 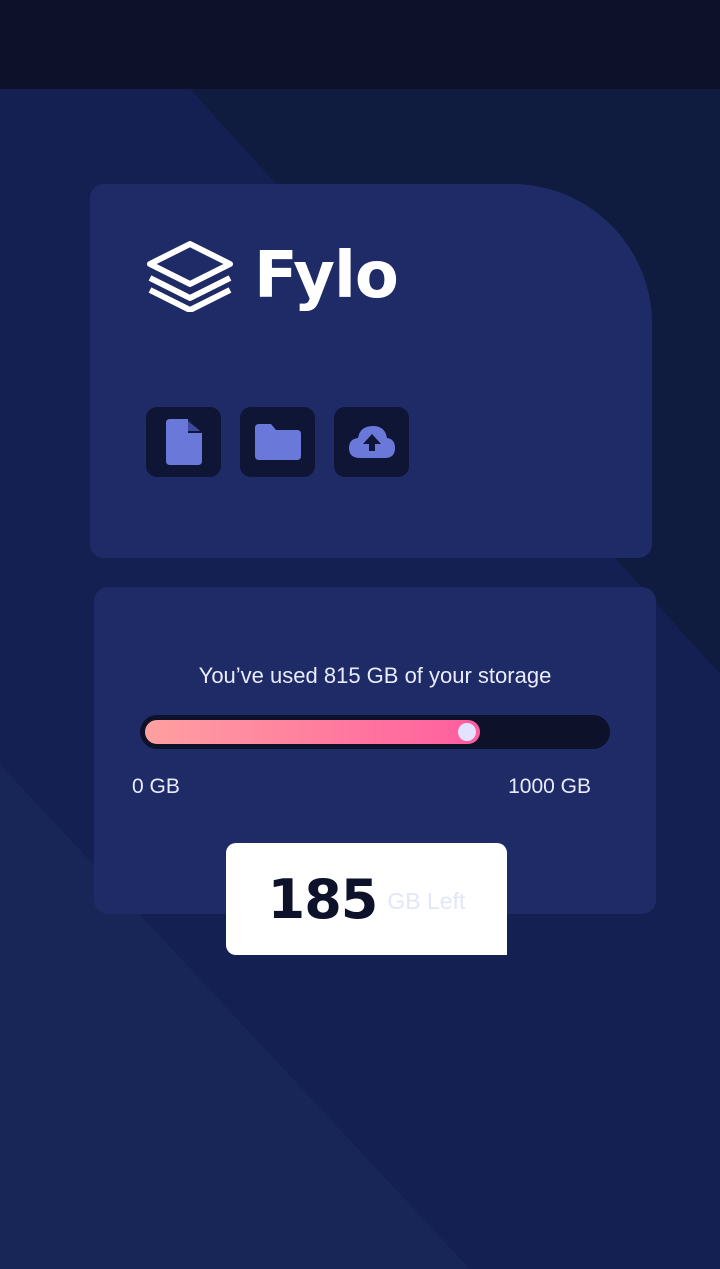 What do you see at coordinates (375, 675) in the screenshot?
I see `storage-usage-text: You’ve used 815 GB of your storage` at bounding box center [375, 675].